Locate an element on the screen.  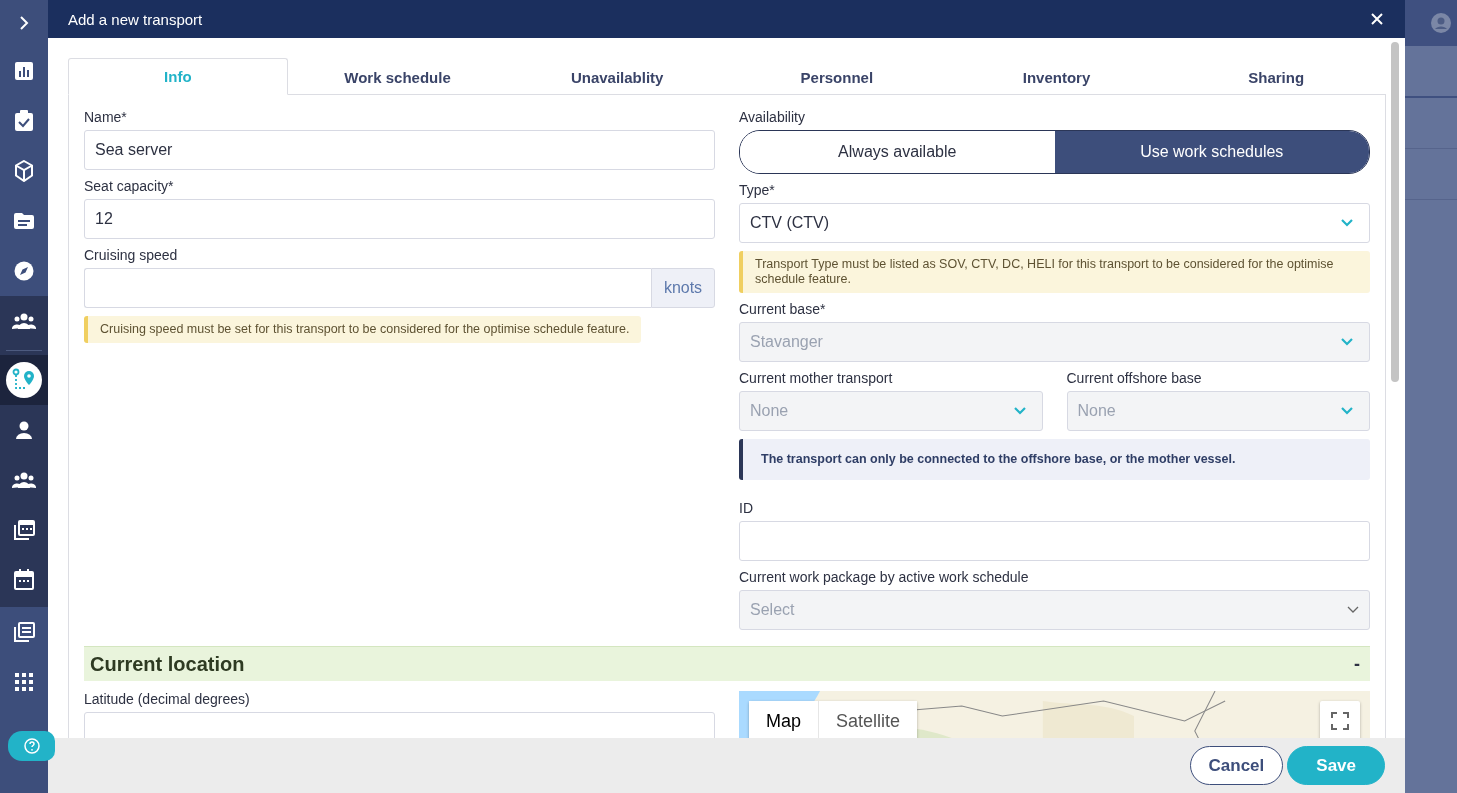
nav-button is located at coordinates (24, 380).